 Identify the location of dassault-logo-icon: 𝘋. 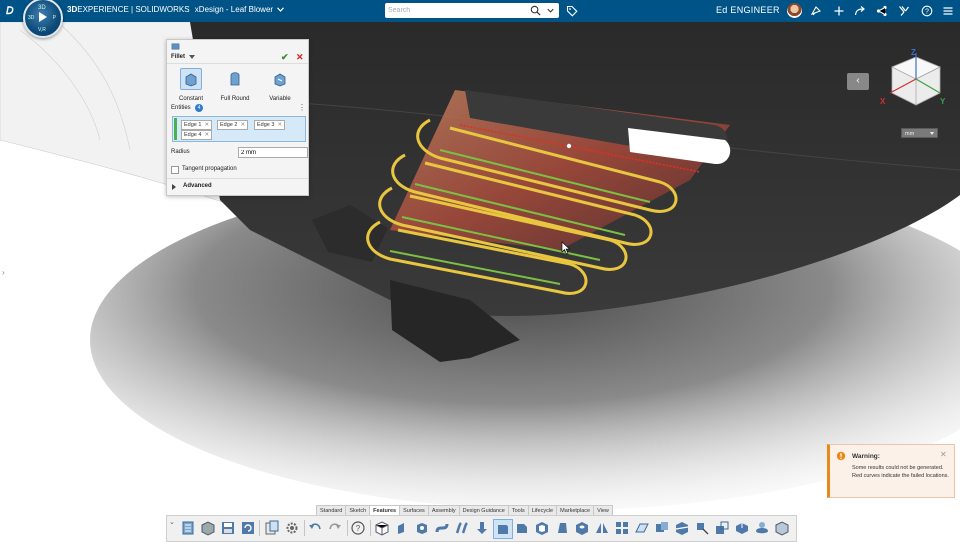
(13, 10).